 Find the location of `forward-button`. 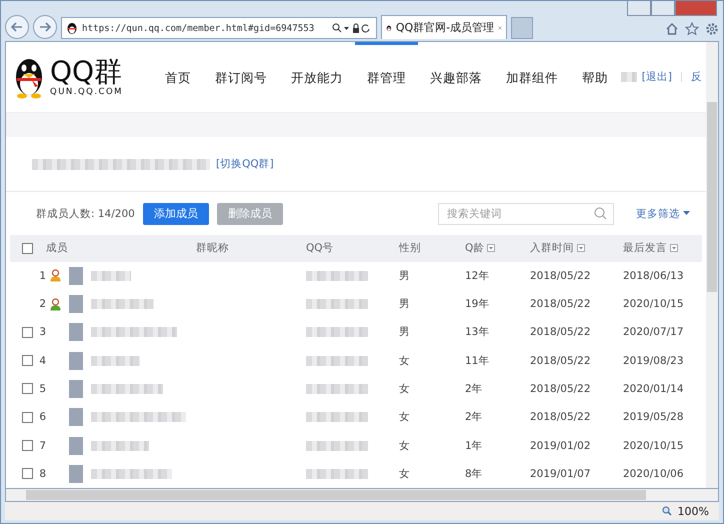

forward-button is located at coordinates (45, 27).